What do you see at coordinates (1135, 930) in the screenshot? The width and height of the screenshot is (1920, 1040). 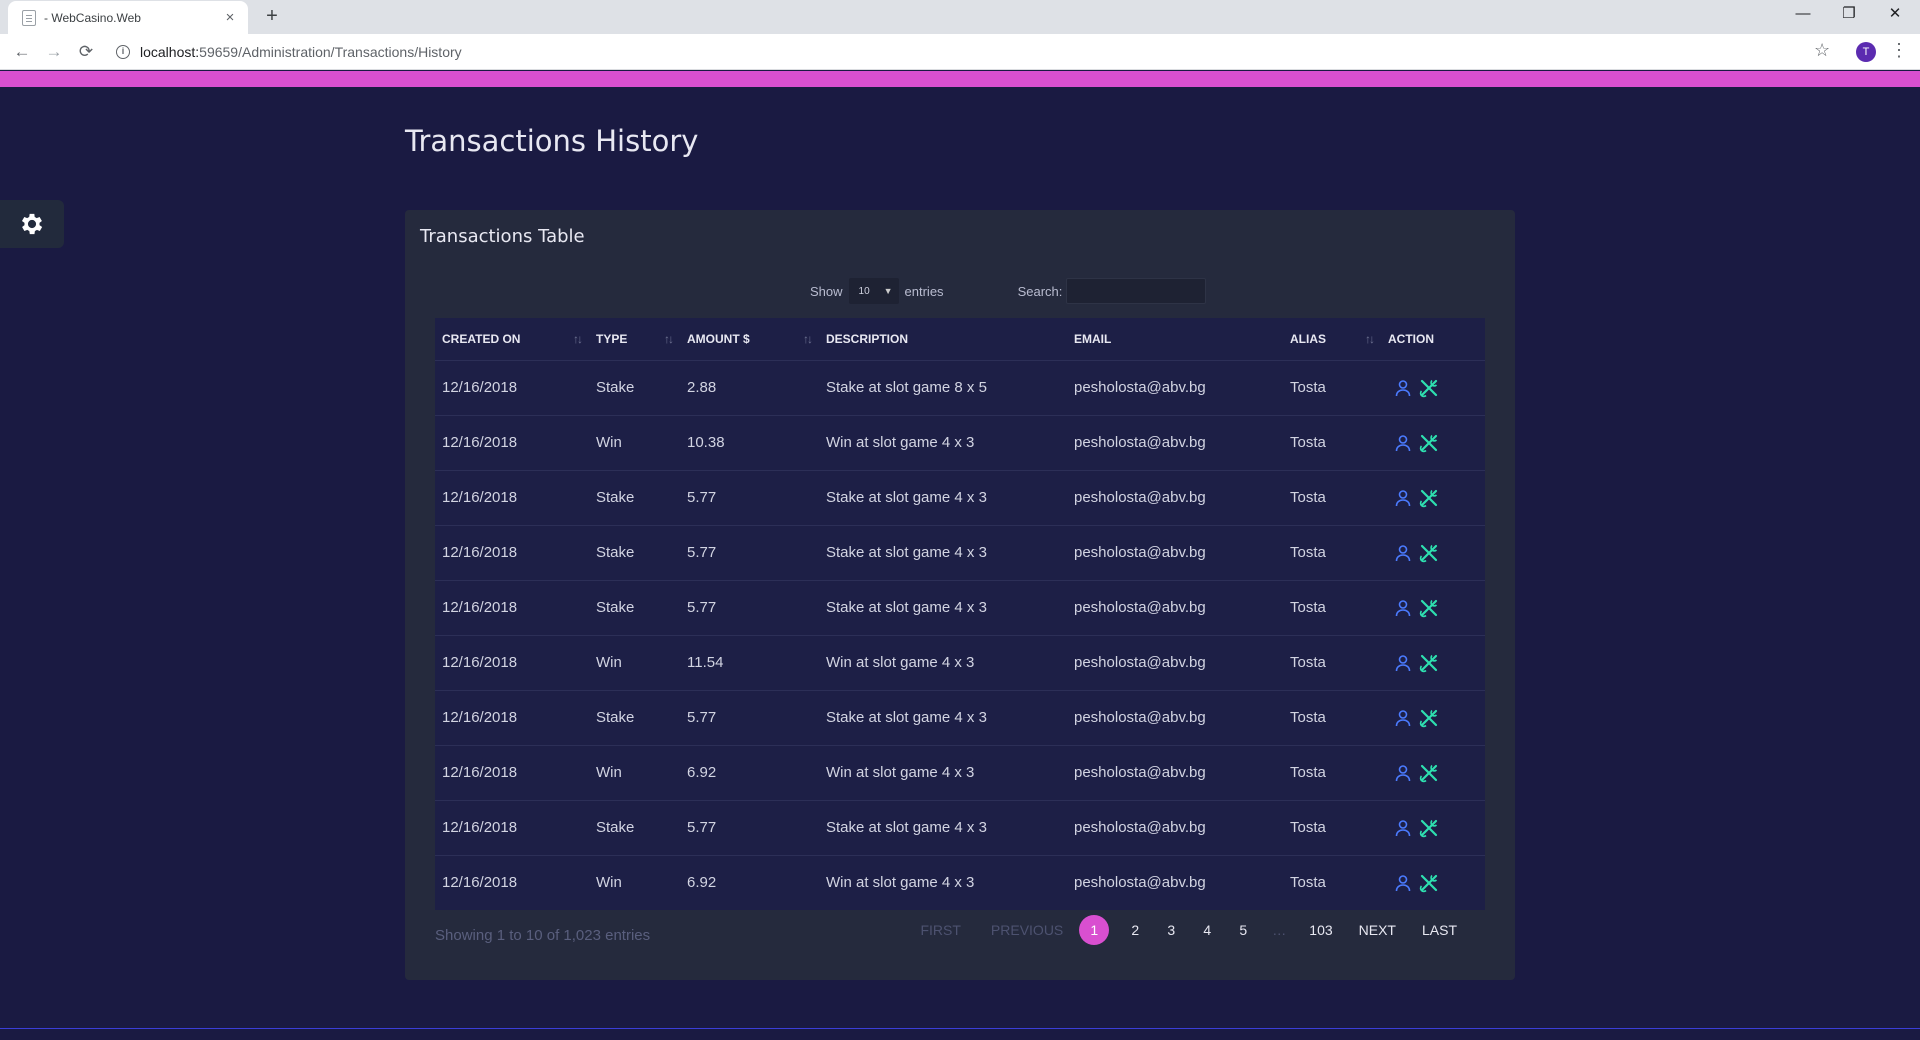 I see `pagination-page-2: 2` at bounding box center [1135, 930].